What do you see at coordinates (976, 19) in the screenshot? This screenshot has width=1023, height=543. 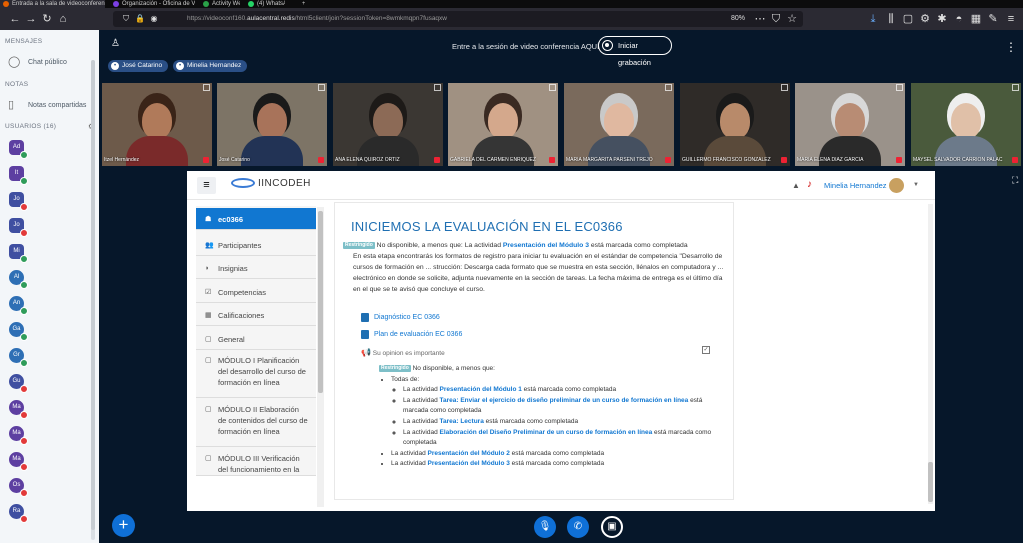 I see `grid-icon: ▦` at bounding box center [976, 19].